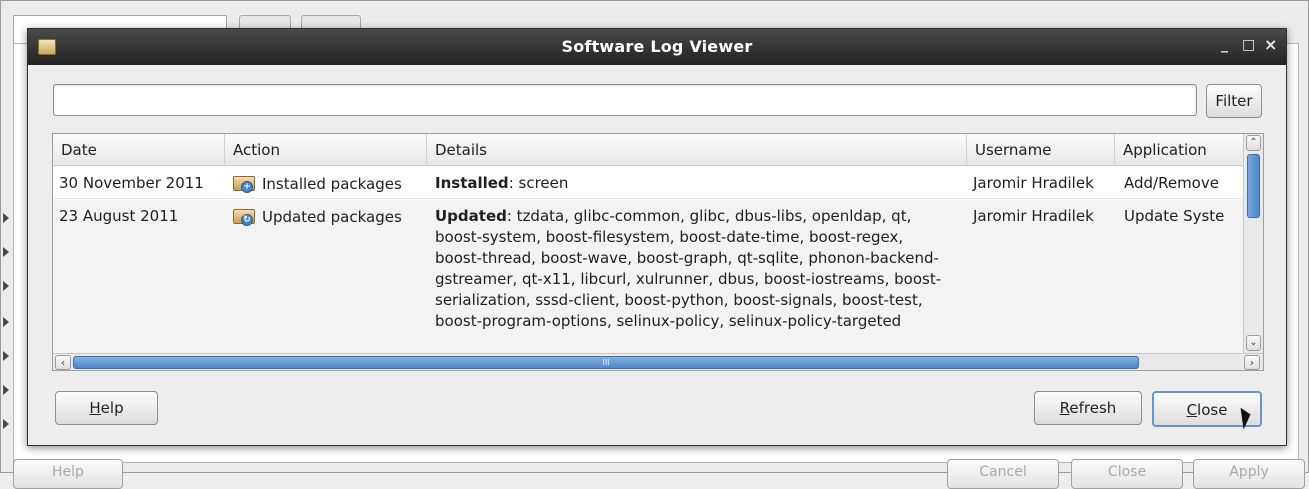 Image resolution: width=1309 pixels, height=489 pixels. I want to click on action-label: Installed packages, so click(332, 184).